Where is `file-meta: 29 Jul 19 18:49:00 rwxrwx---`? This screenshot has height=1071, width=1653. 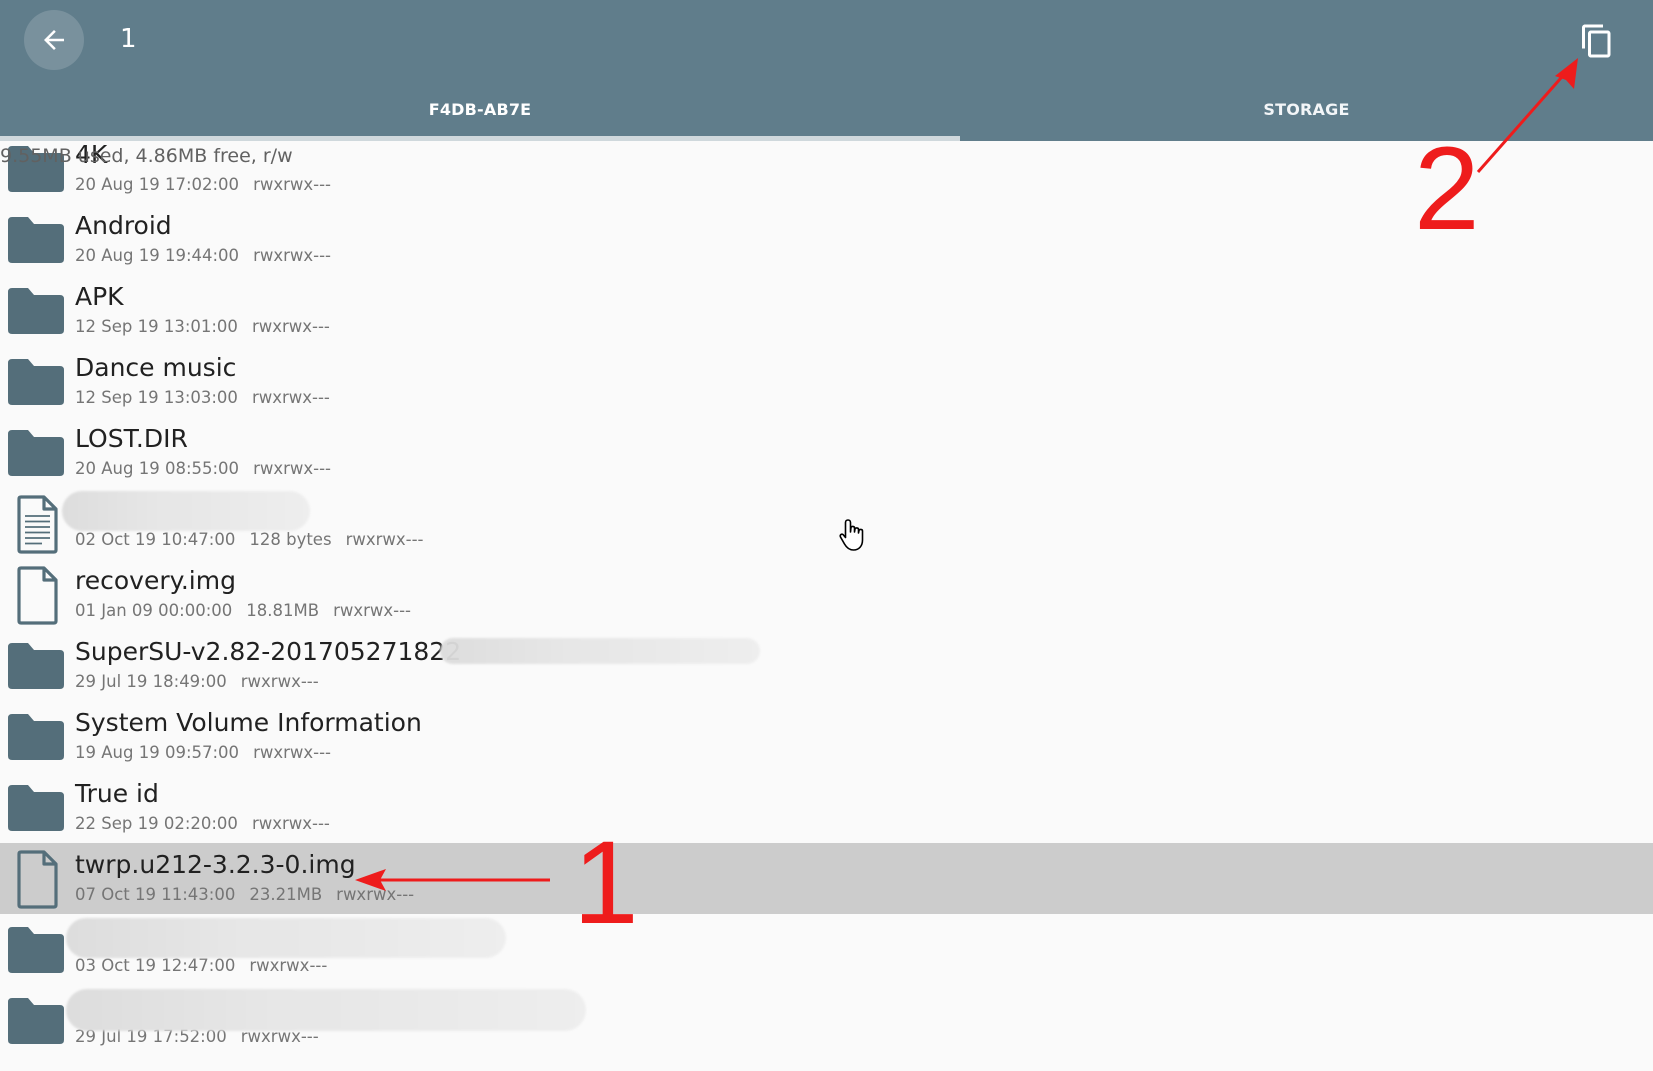
file-meta: 29 Jul 19 18:49:00 rwxrwx--- is located at coordinates (204, 682).